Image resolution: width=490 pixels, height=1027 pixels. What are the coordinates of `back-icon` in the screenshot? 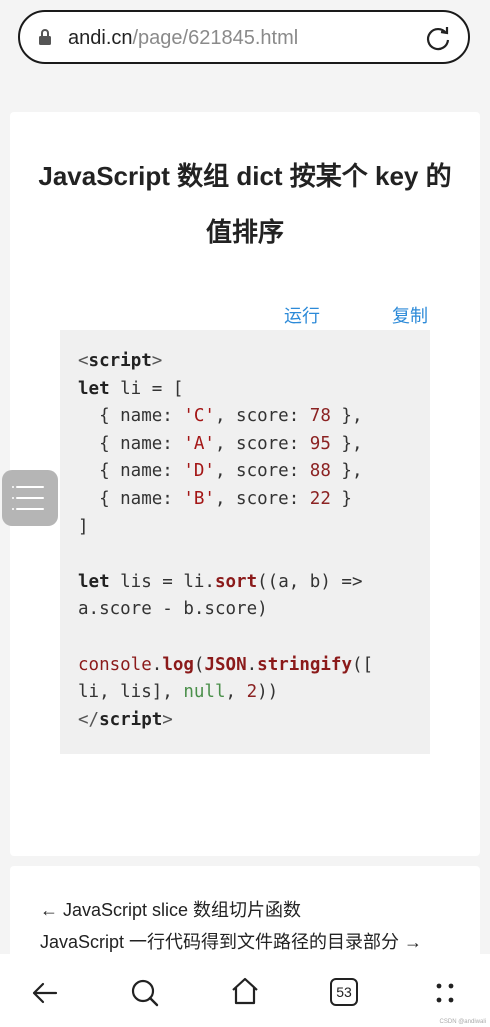 It's located at (45, 993).